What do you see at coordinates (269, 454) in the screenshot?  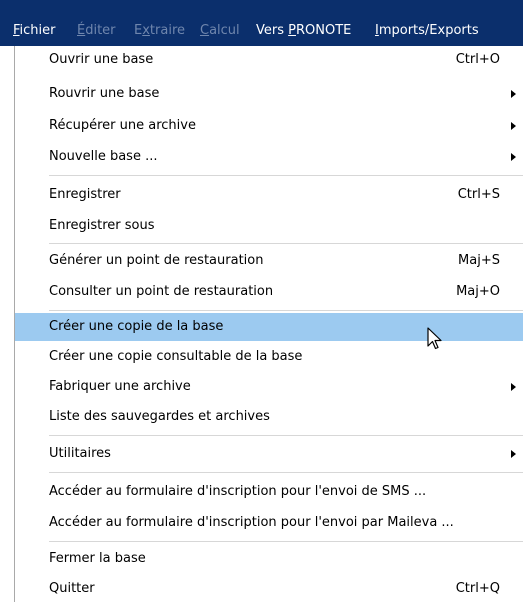 I see `menu-item-utilitaires: Utilitaires` at bounding box center [269, 454].